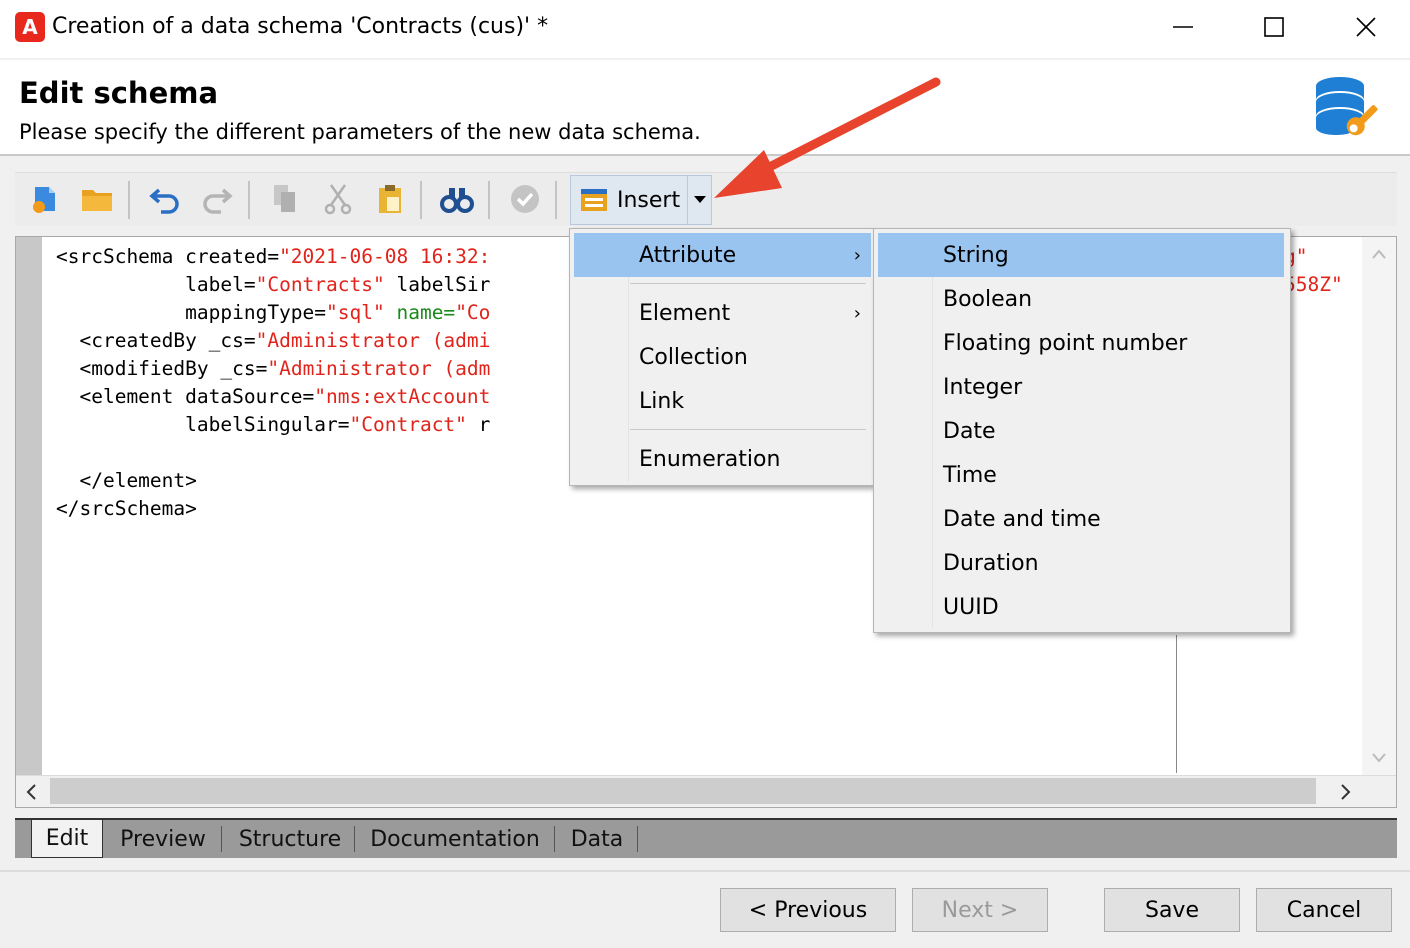  What do you see at coordinates (402, 396) in the screenshot?
I see `code-token: "nms:extAccount` at bounding box center [402, 396].